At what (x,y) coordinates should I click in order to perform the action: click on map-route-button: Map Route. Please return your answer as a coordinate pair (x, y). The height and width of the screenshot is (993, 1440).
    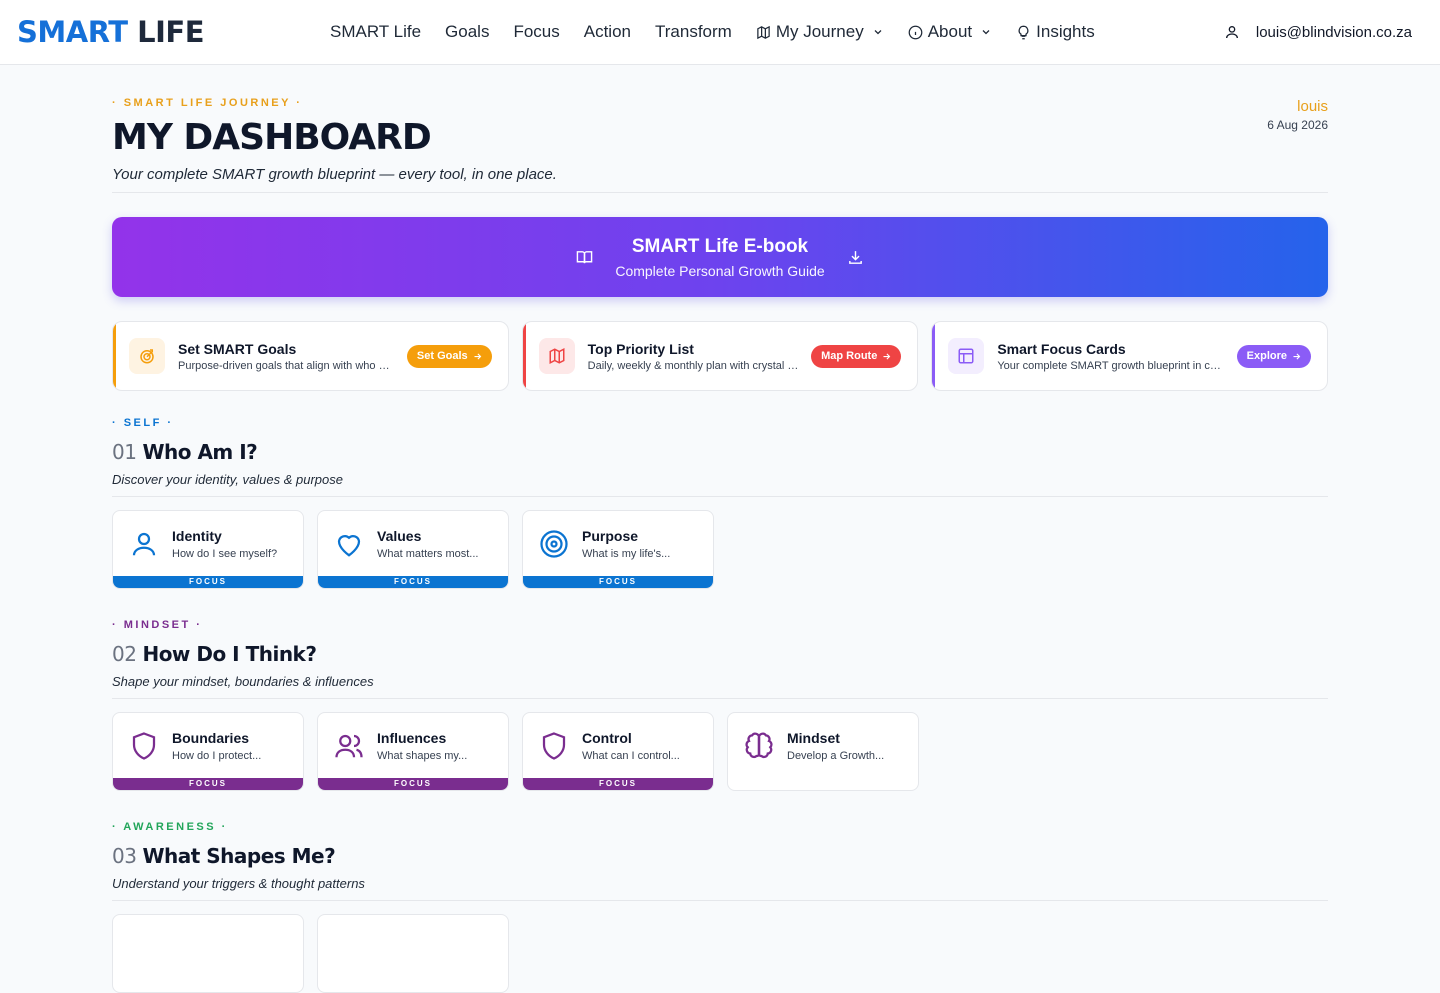
    Looking at the image, I should click on (856, 356).